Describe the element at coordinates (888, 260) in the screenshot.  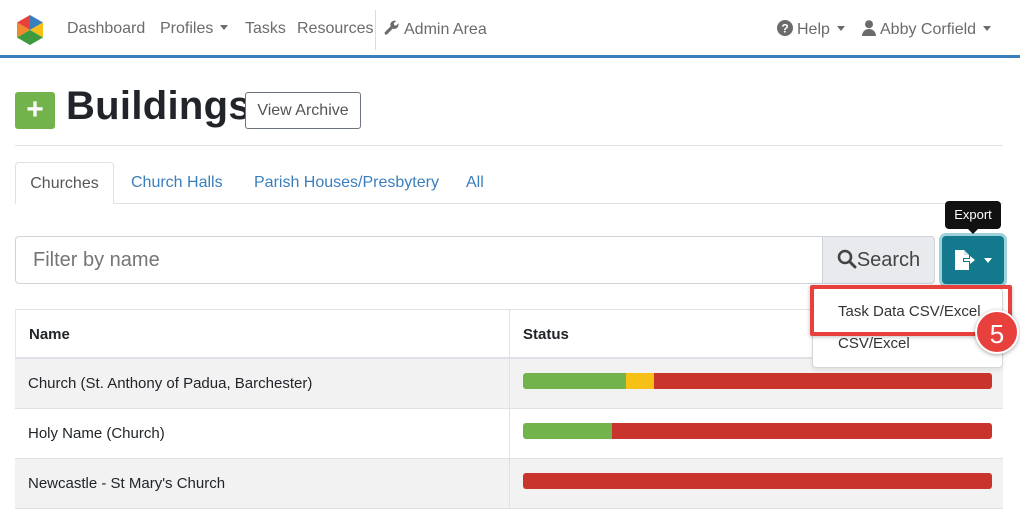
I see `search-button-label: Search` at that location.